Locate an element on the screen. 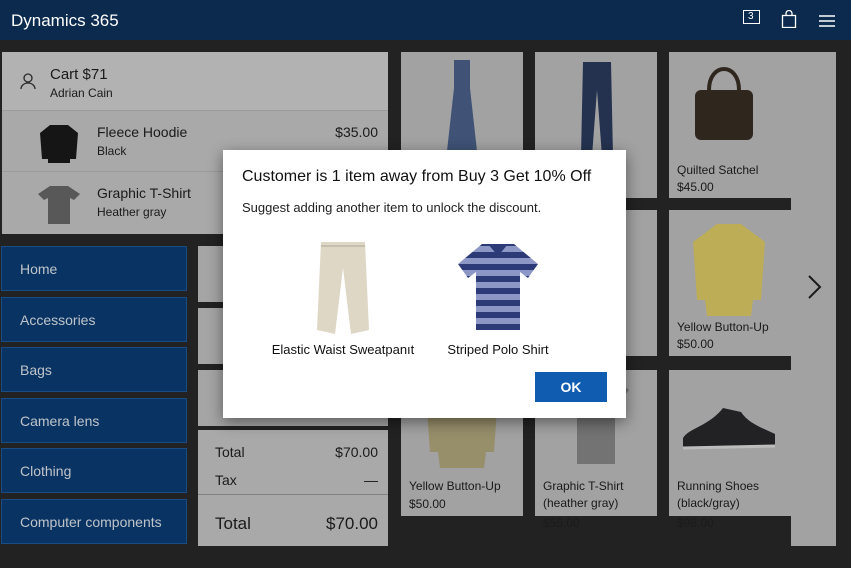 This screenshot has width=851, height=568. suggestion-polo: Striped Polo Shirt is located at coordinates (498, 297).